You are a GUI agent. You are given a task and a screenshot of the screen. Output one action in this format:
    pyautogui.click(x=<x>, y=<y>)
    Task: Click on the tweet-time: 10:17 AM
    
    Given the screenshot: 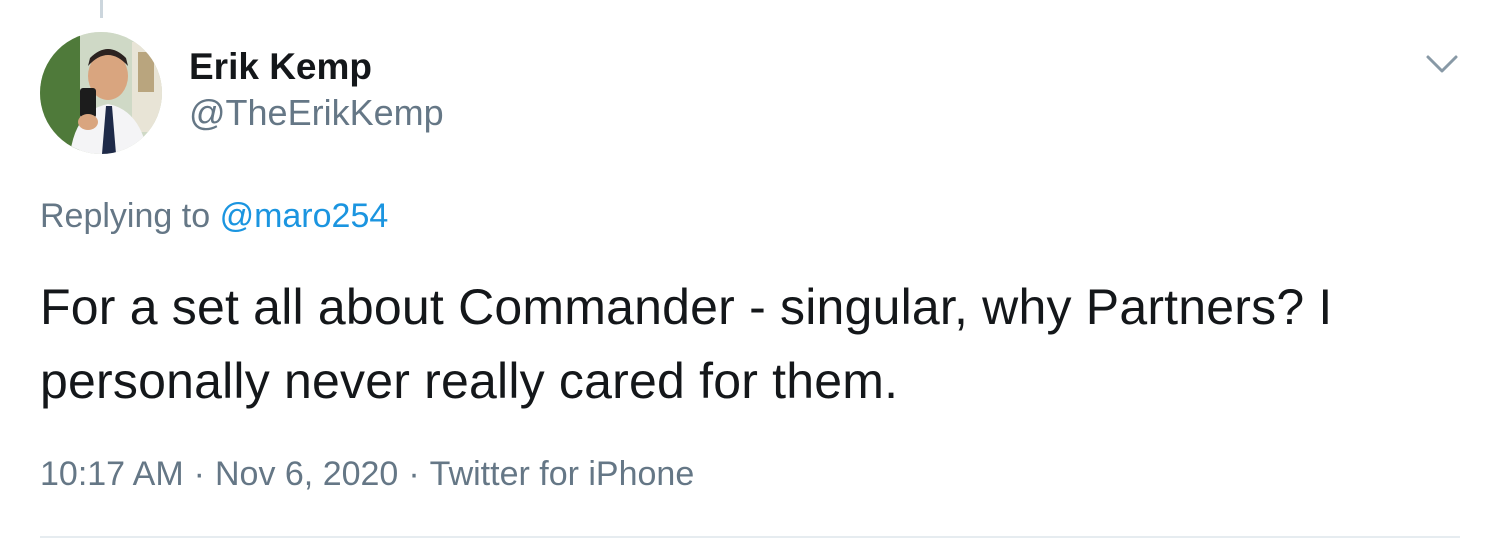 What is the action you would take?
    pyautogui.click(x=112, y=474)
    